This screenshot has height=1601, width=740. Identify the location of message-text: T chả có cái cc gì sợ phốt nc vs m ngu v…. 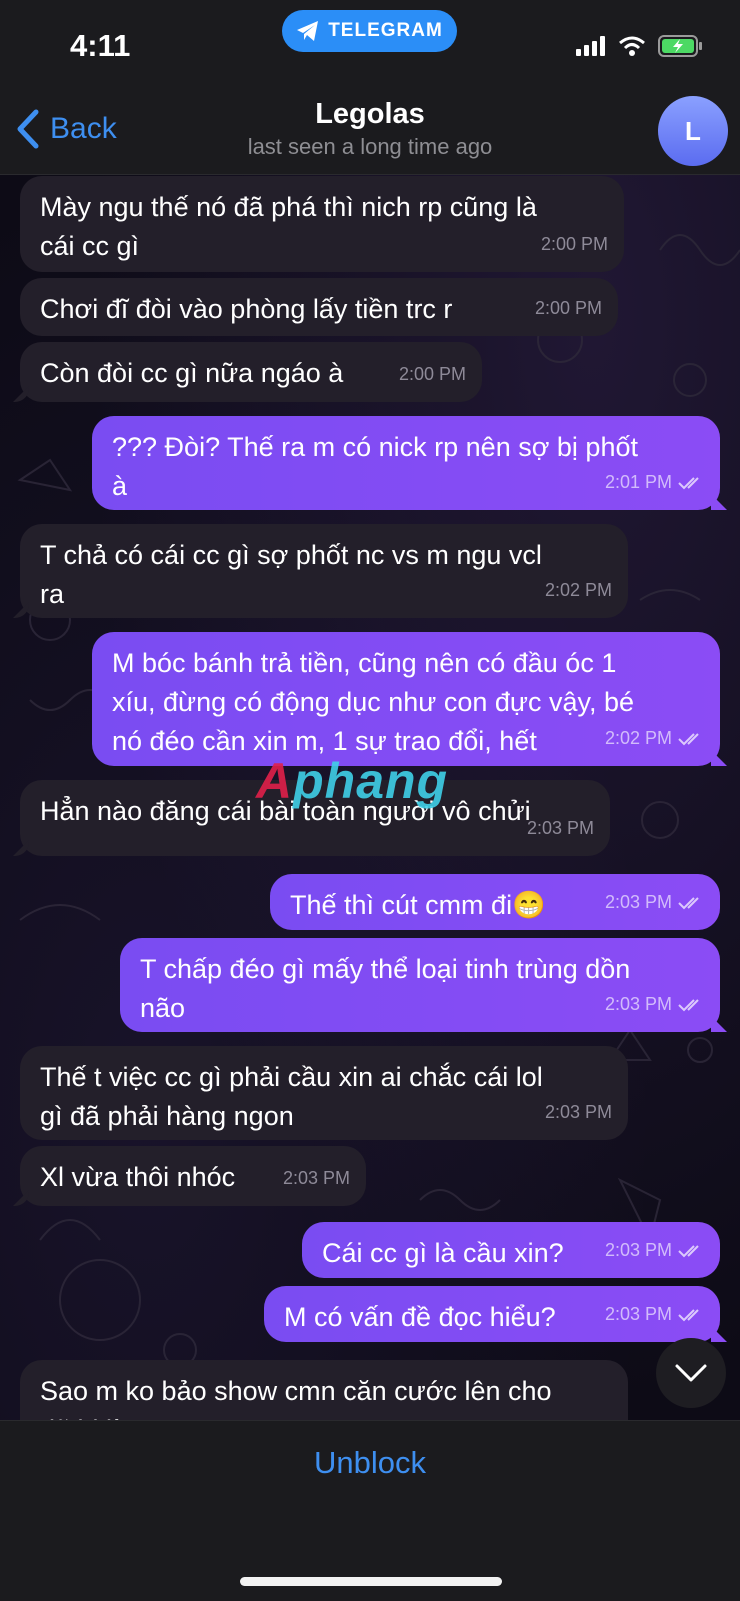
(291, 574).